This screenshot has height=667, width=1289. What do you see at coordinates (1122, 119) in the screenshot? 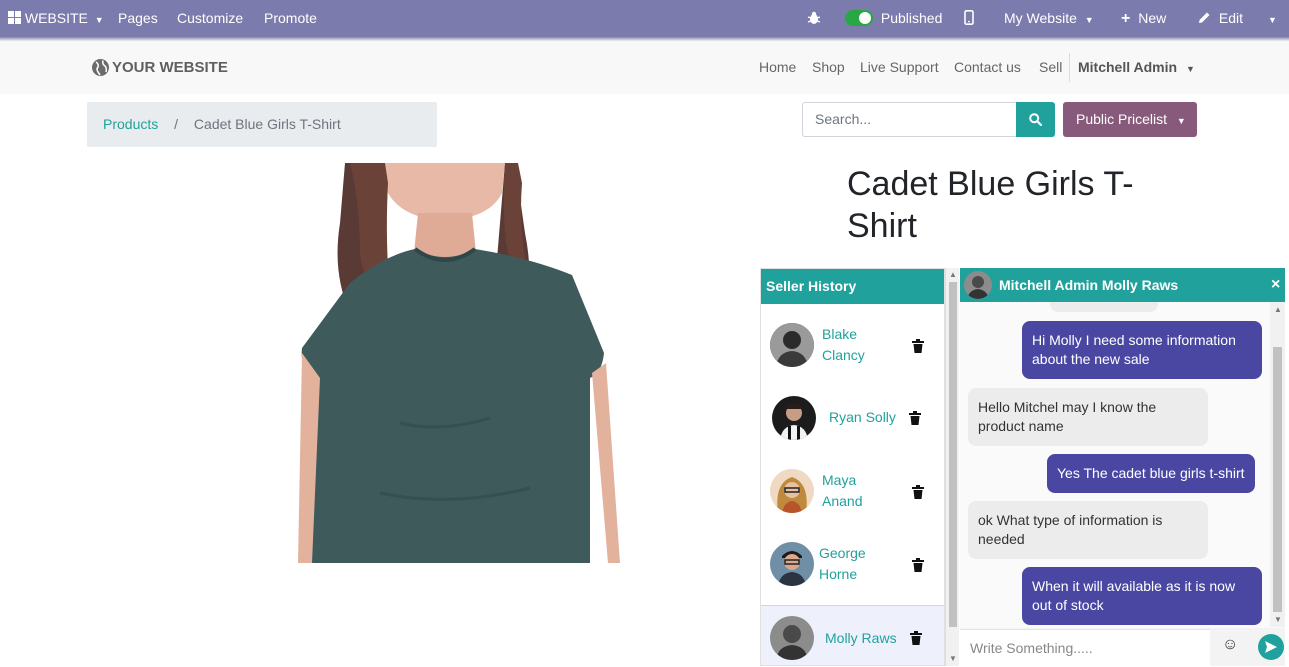
I see `pricelist-label: Public Pricelist` at bounding box center [1122, 119].